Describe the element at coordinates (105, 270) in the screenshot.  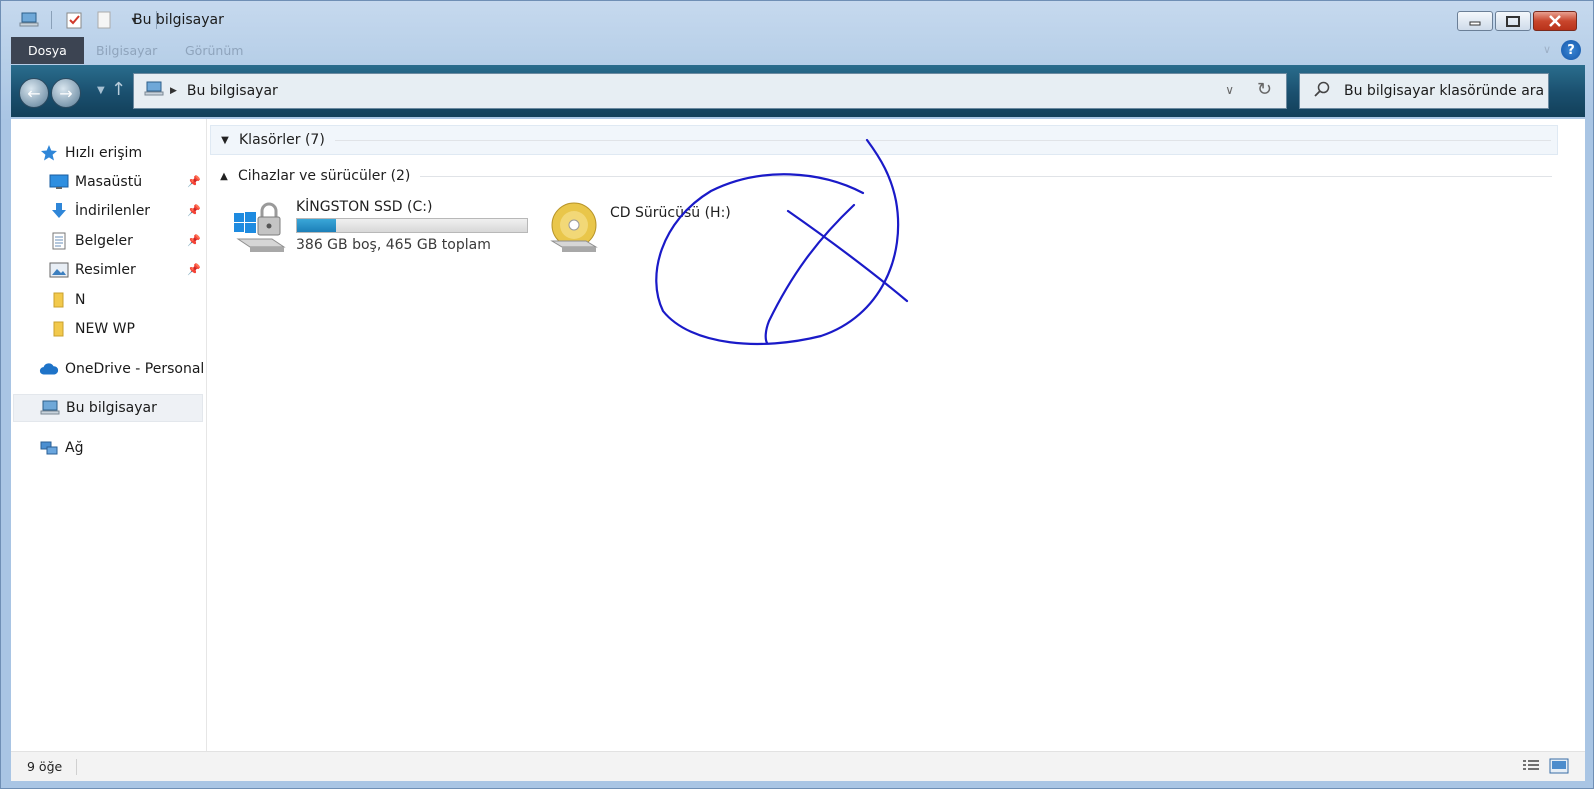
I see `sidebar-item-label: Resimler` at that location.